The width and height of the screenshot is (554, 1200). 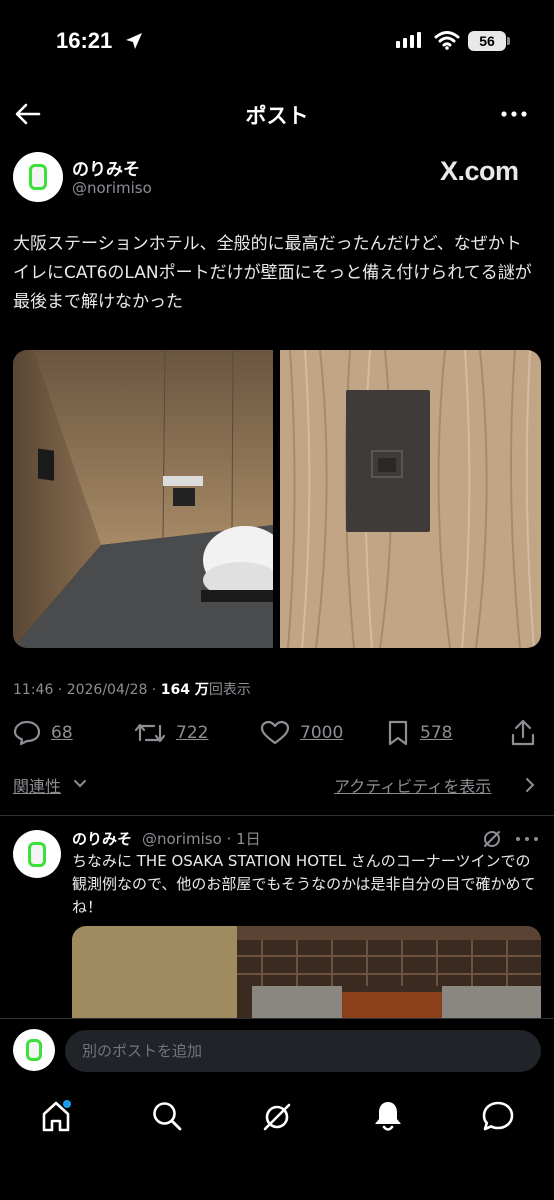 I want to click on bookmark-count: 578, so click(x=436, y=733).